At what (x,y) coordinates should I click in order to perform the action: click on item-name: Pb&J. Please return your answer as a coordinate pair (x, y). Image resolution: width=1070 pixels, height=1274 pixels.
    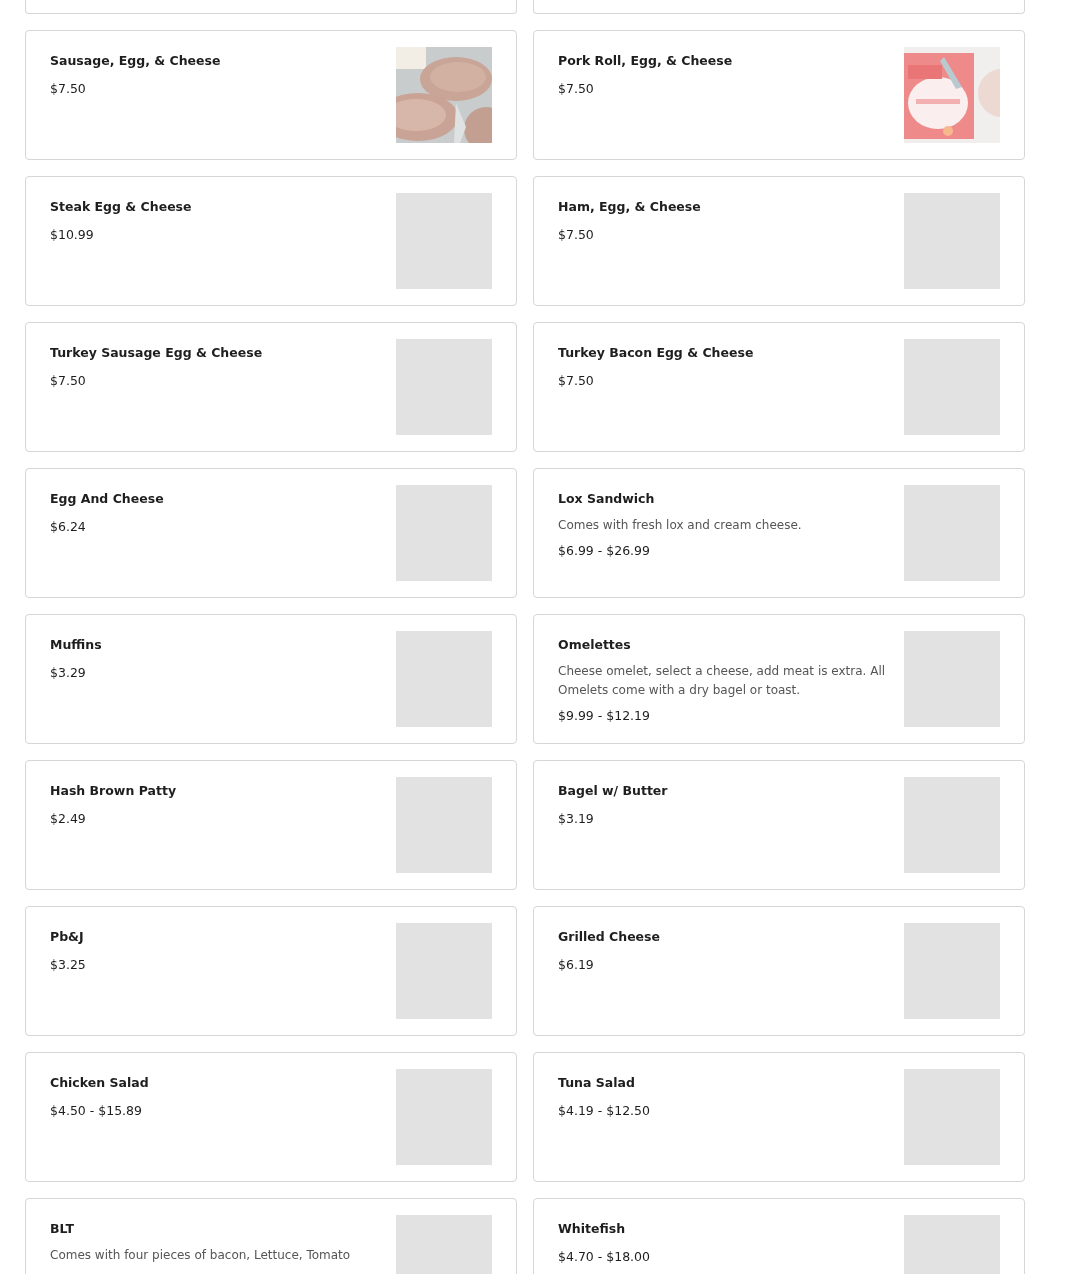
    Looking at the image, I should click on (67, 937).